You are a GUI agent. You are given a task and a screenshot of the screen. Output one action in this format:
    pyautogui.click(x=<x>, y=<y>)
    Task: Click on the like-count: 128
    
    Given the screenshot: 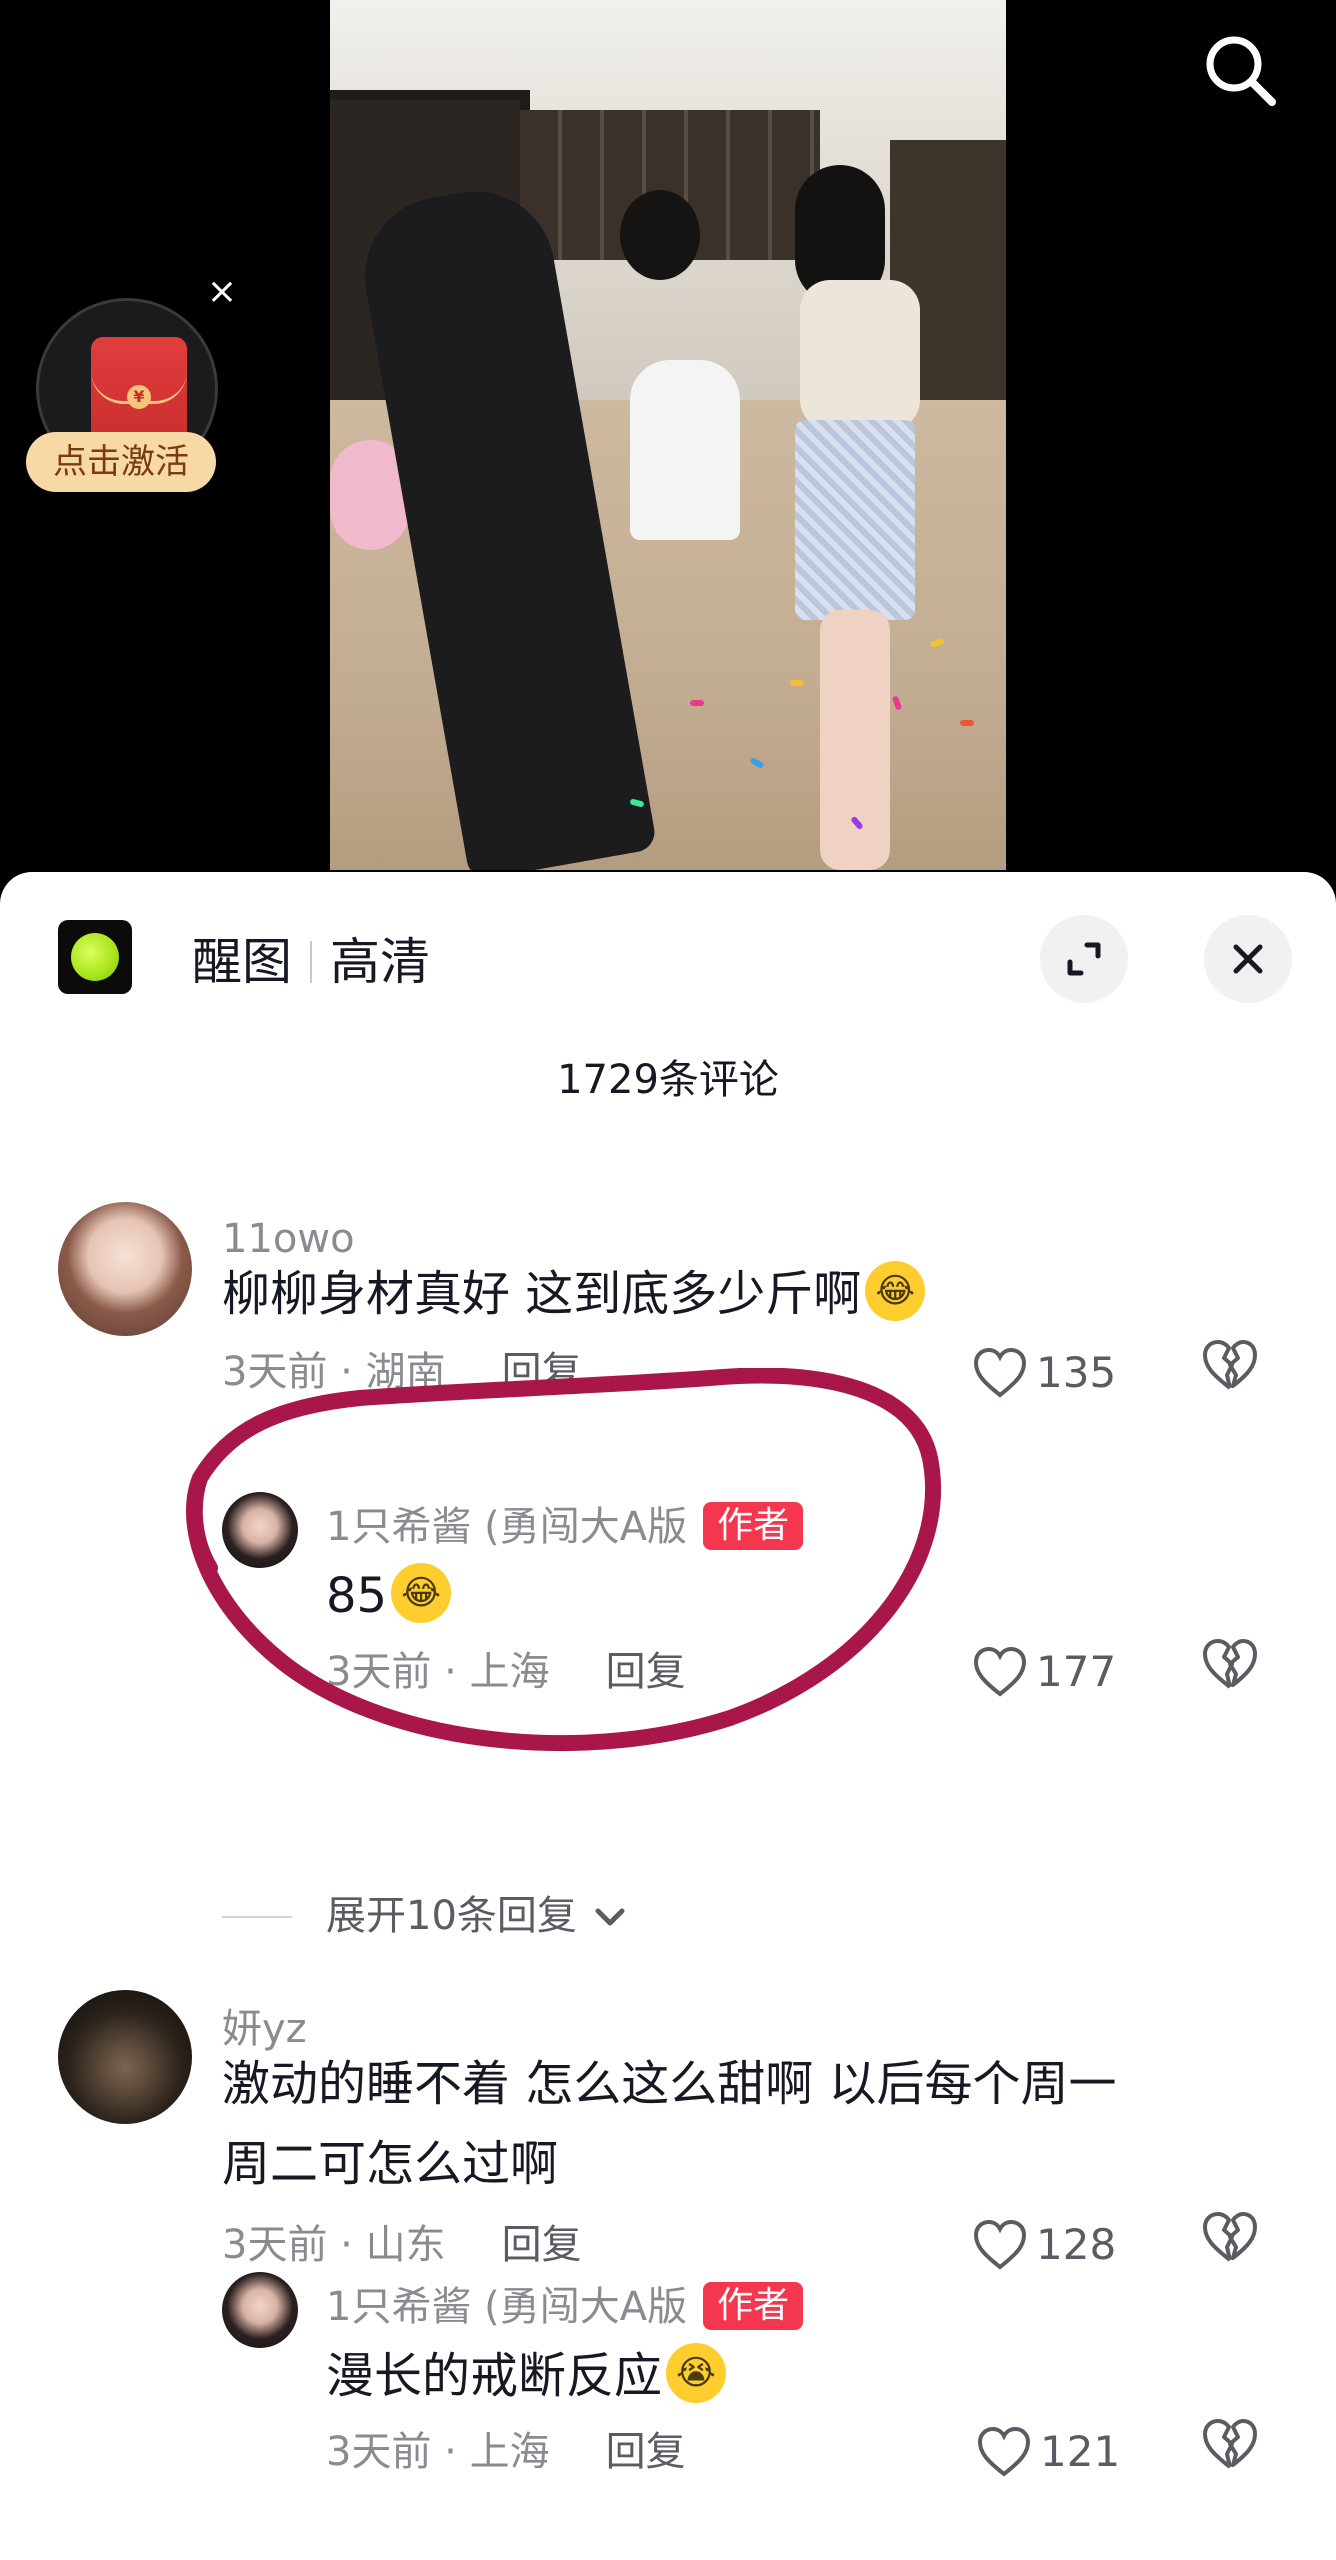 What is the action you would take?
    pyautogui.click(x=1076, y=2244)
    